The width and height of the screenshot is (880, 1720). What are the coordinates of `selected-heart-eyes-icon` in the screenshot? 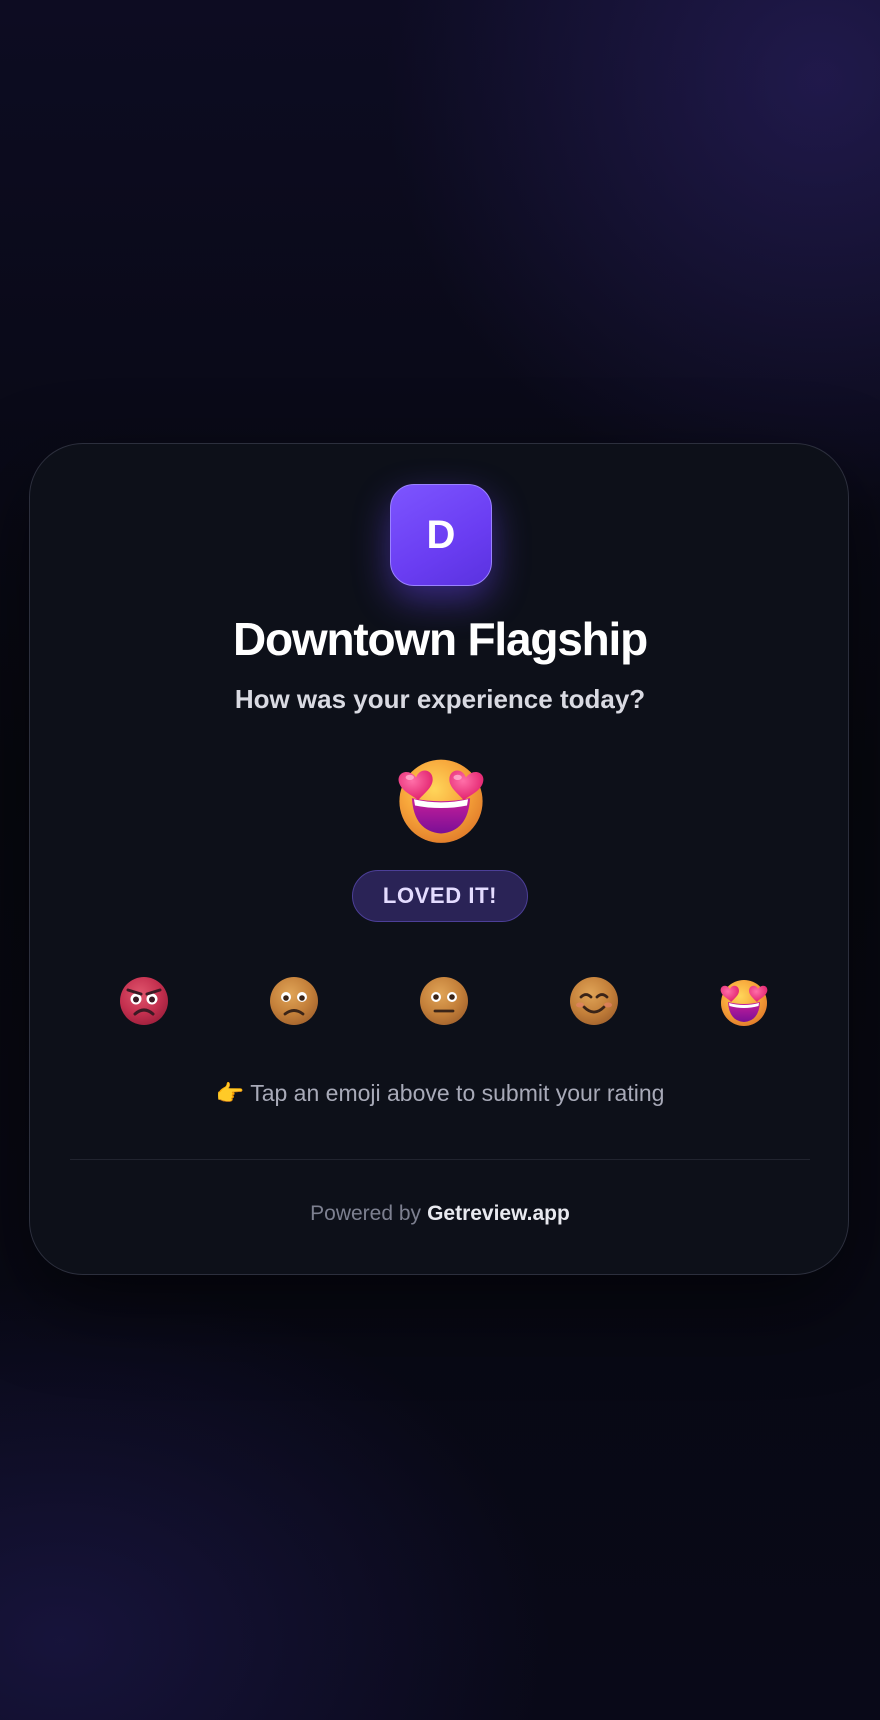 It's located at (441, 794).